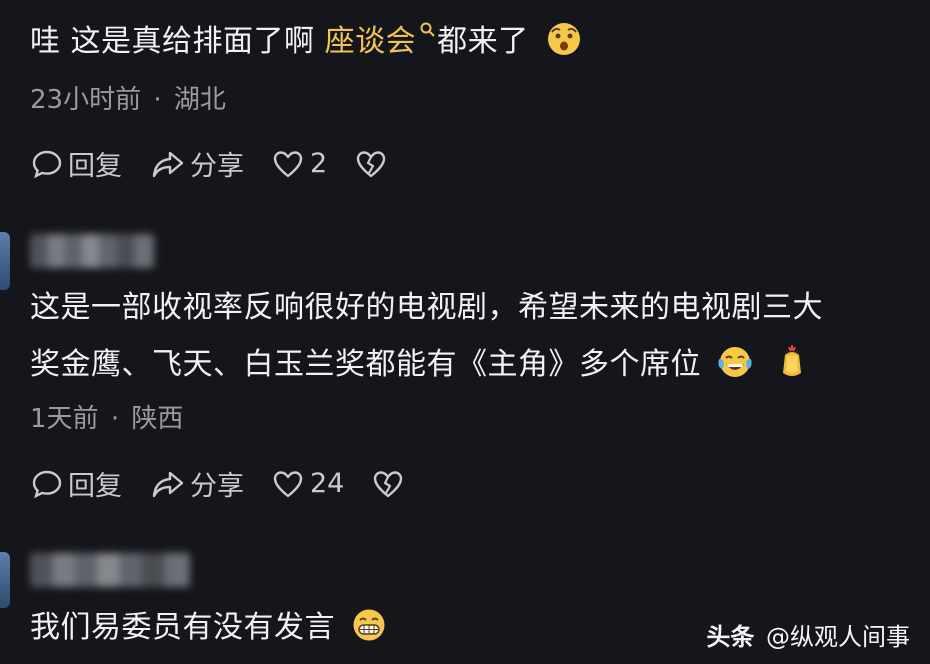 Image resolution: width=930 pixels, height=664 pixels. What do you see at coordinates (369, 625) in the screenshot?
I see `grinning-face-emoji` at bounding box center [369, 625].